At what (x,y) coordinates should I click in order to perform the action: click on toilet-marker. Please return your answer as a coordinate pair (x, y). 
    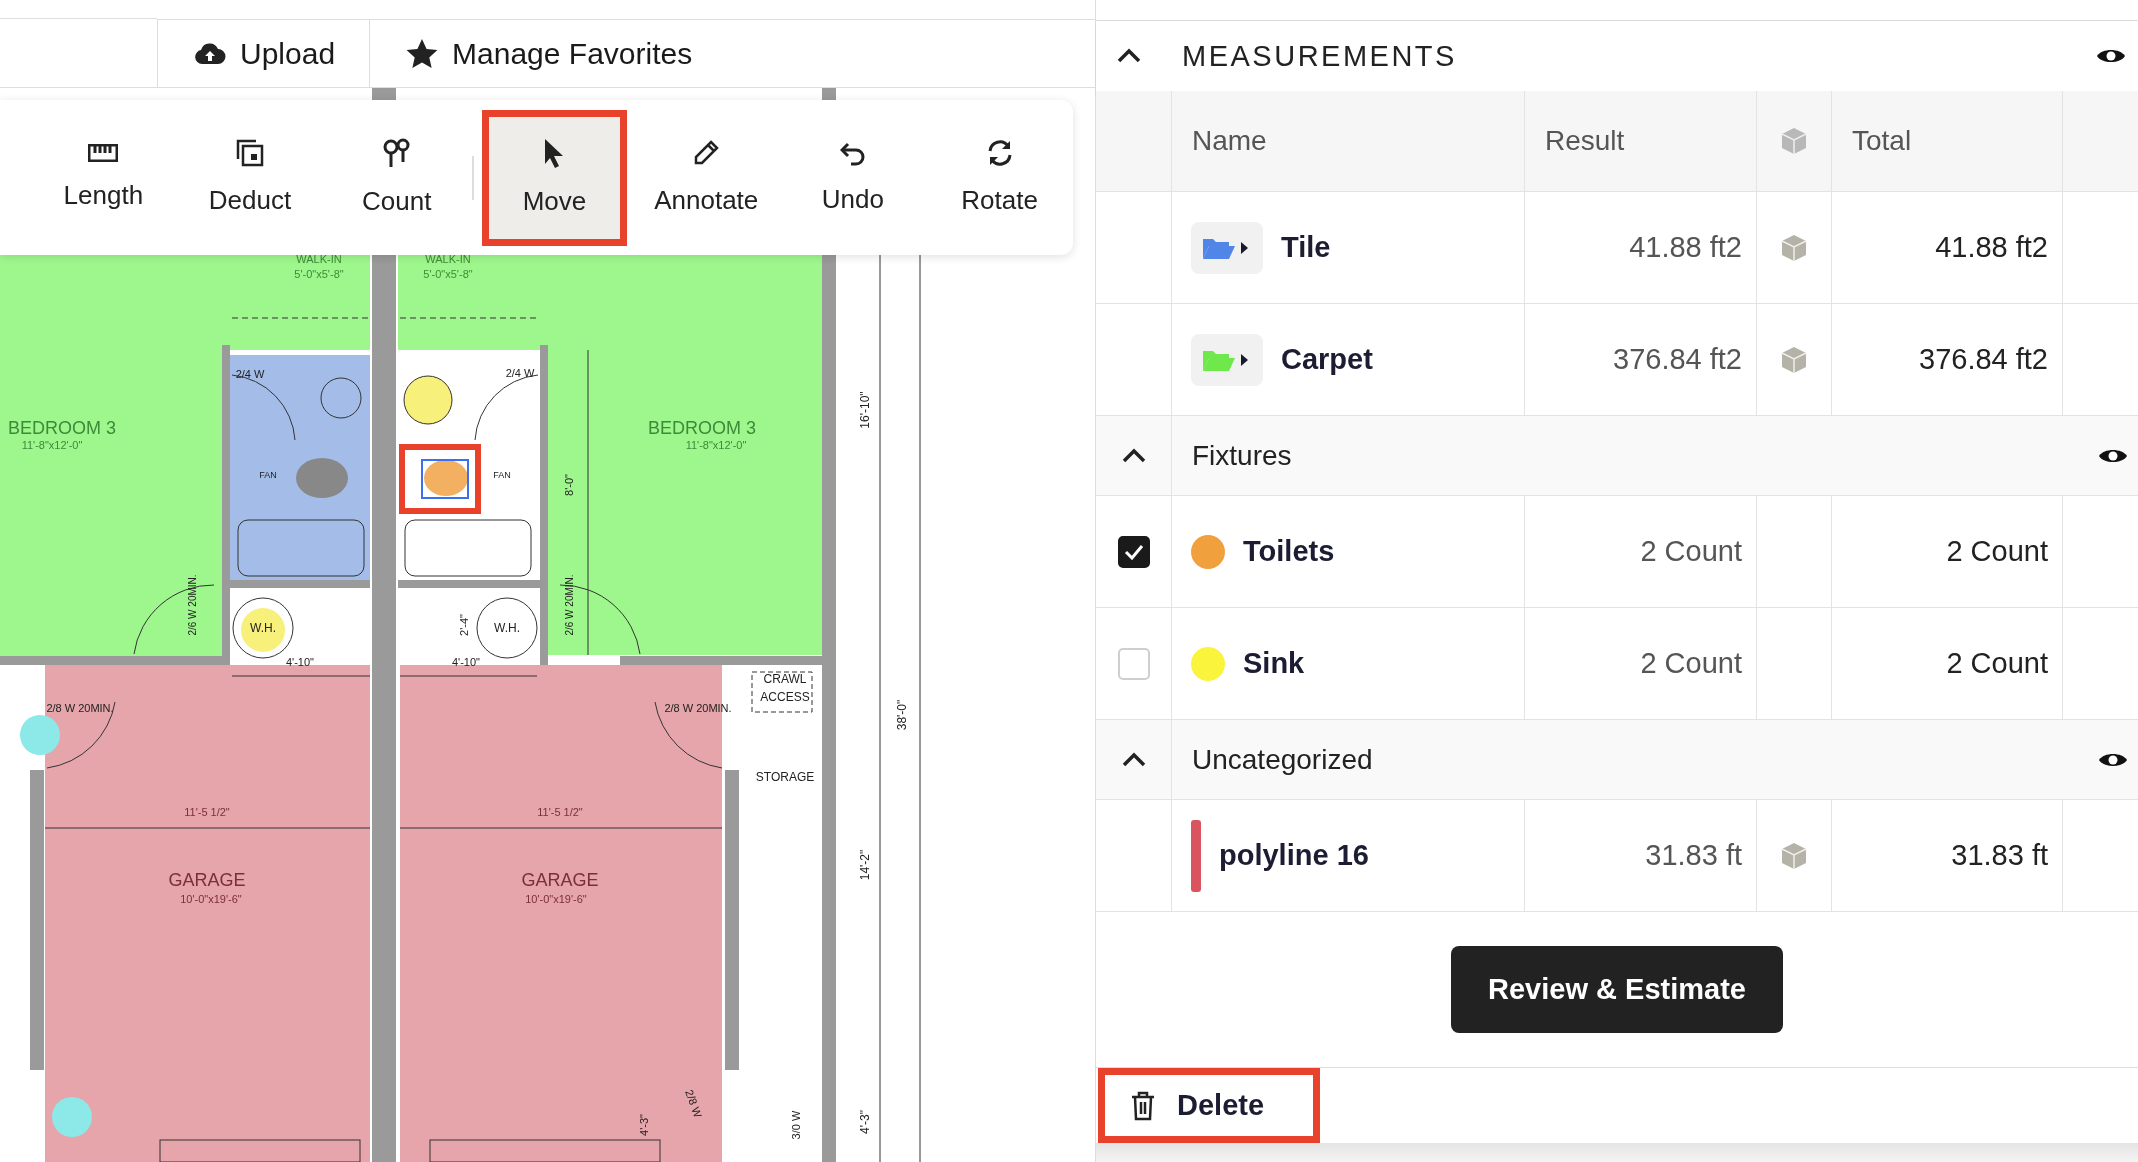
    Looking at the image, I should click on (445, 479).